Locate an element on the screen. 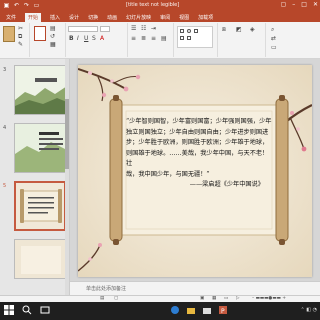  tab-design: 设计 is located at coordinates (74, 17).